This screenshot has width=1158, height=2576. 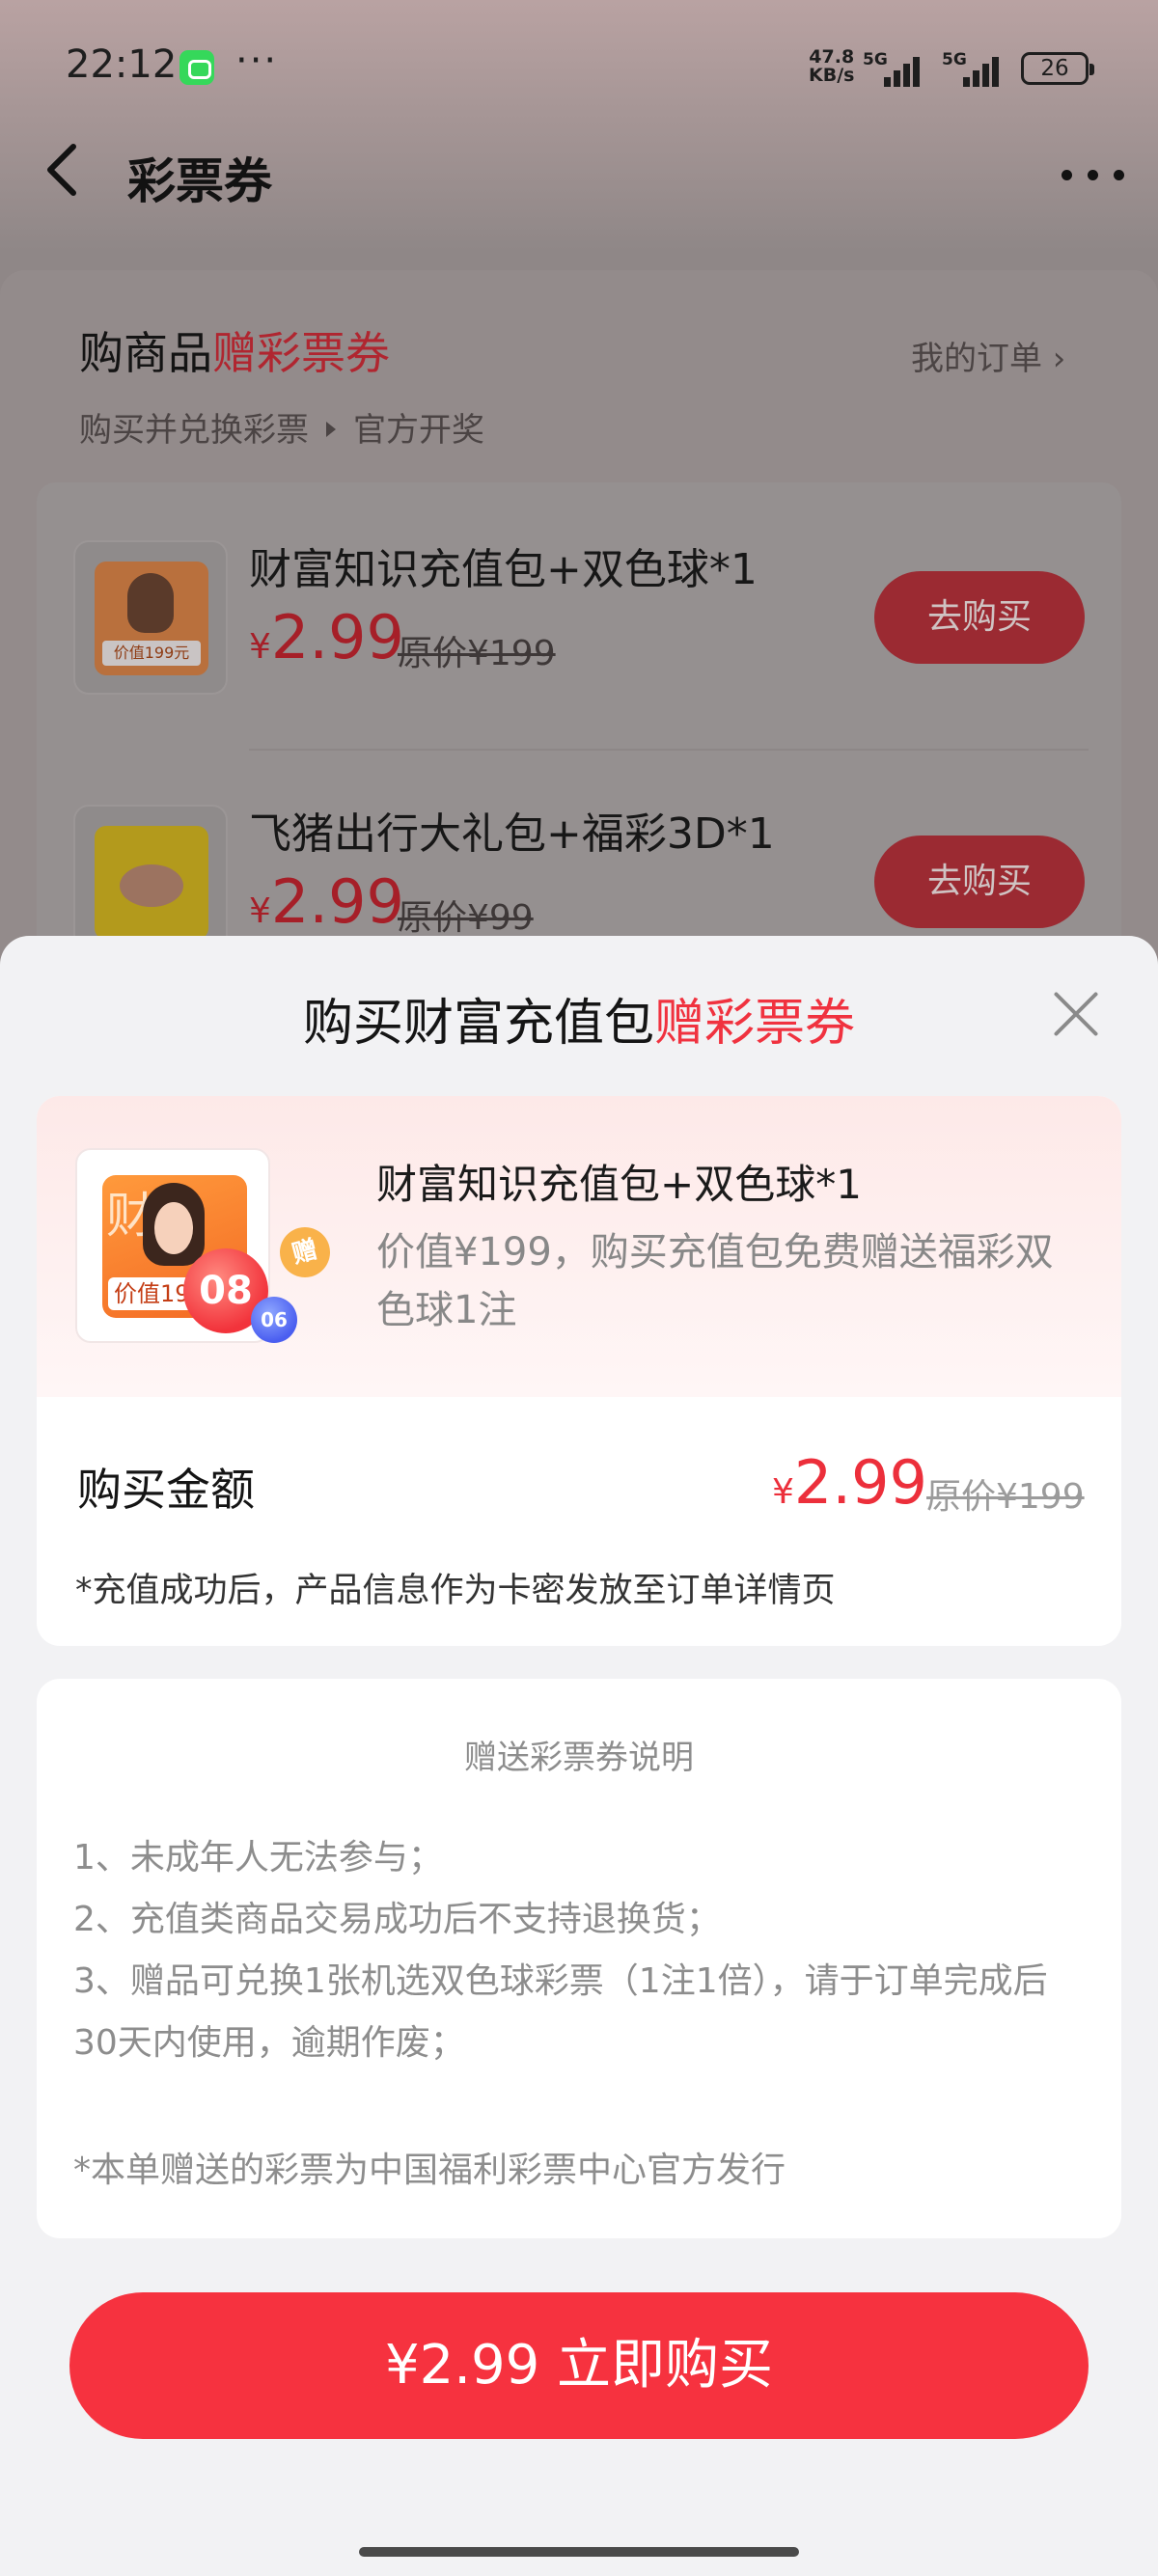 I want to click on more-notifications-icon: ···, so click(x=257, y=61).